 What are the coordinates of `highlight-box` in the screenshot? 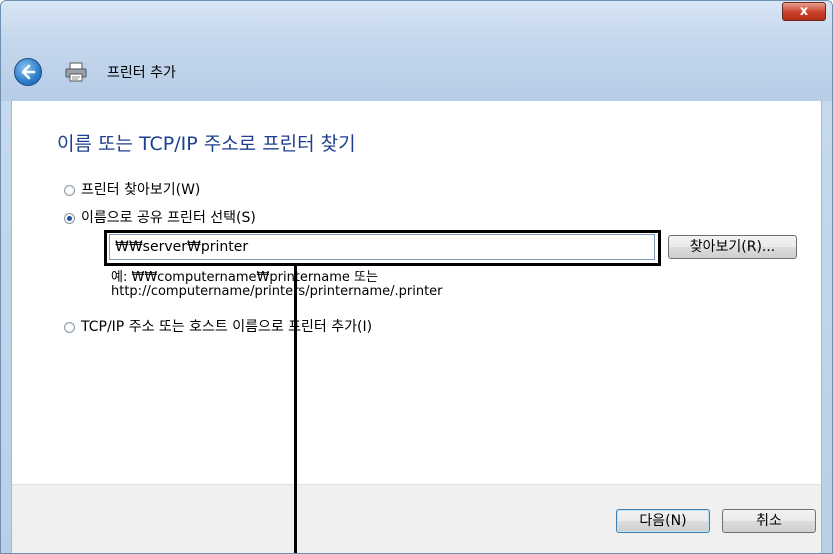 It's located at (382, 248).